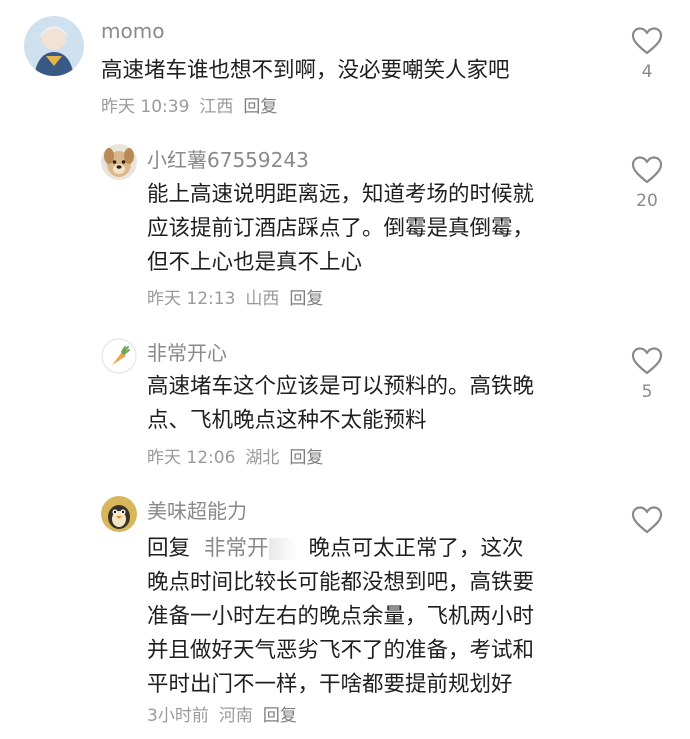  I want to click on comment-location: 河南, so click(235, 716).